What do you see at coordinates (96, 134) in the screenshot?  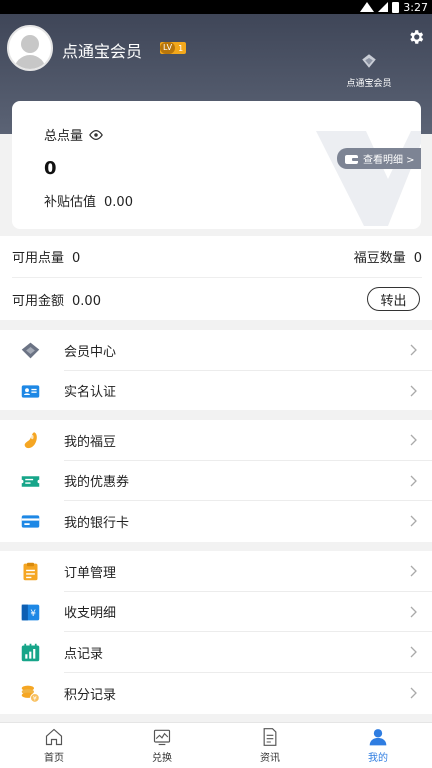 I see `eye-icon` at bounding box center [96, 134].